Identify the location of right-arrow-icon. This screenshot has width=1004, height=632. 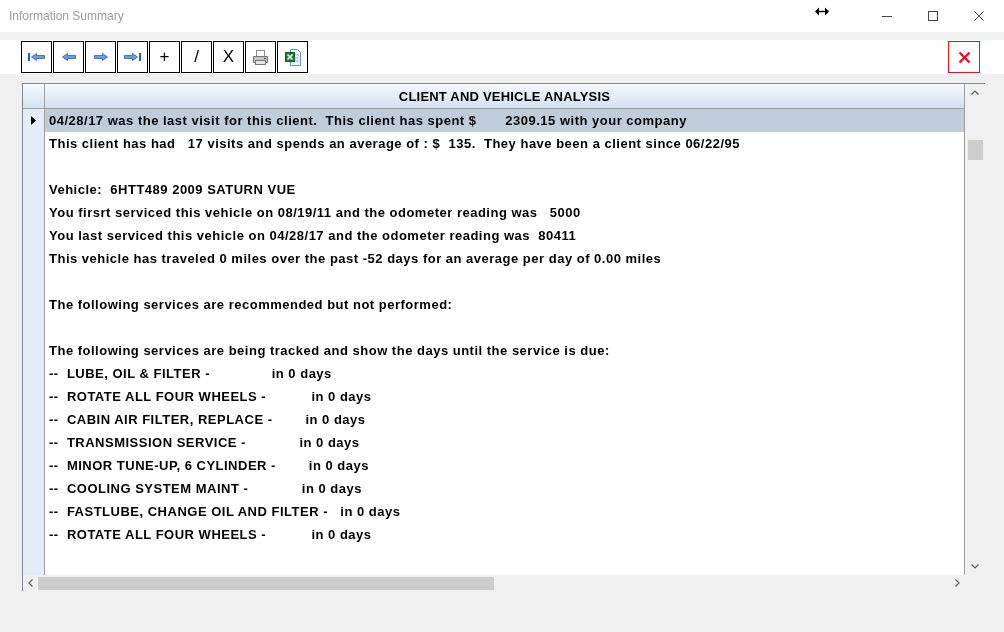
(100, 57).